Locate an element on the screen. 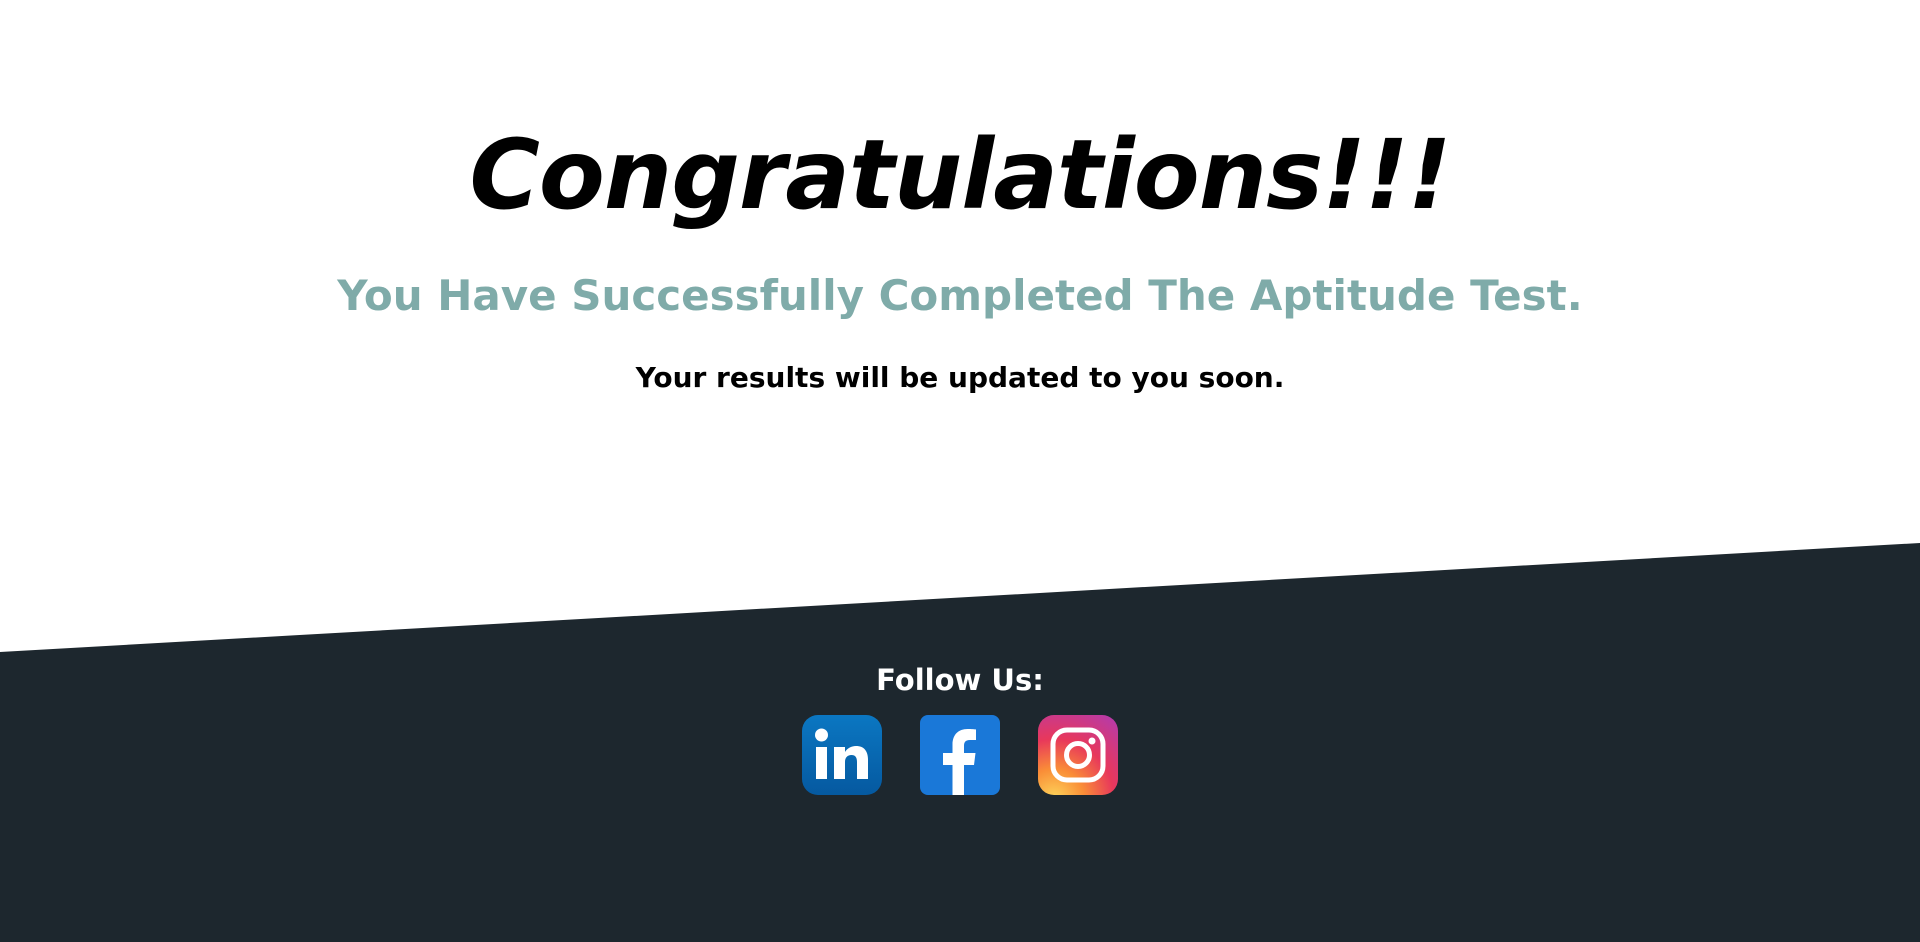  linkedin-link is located at coordinates (842, 755).